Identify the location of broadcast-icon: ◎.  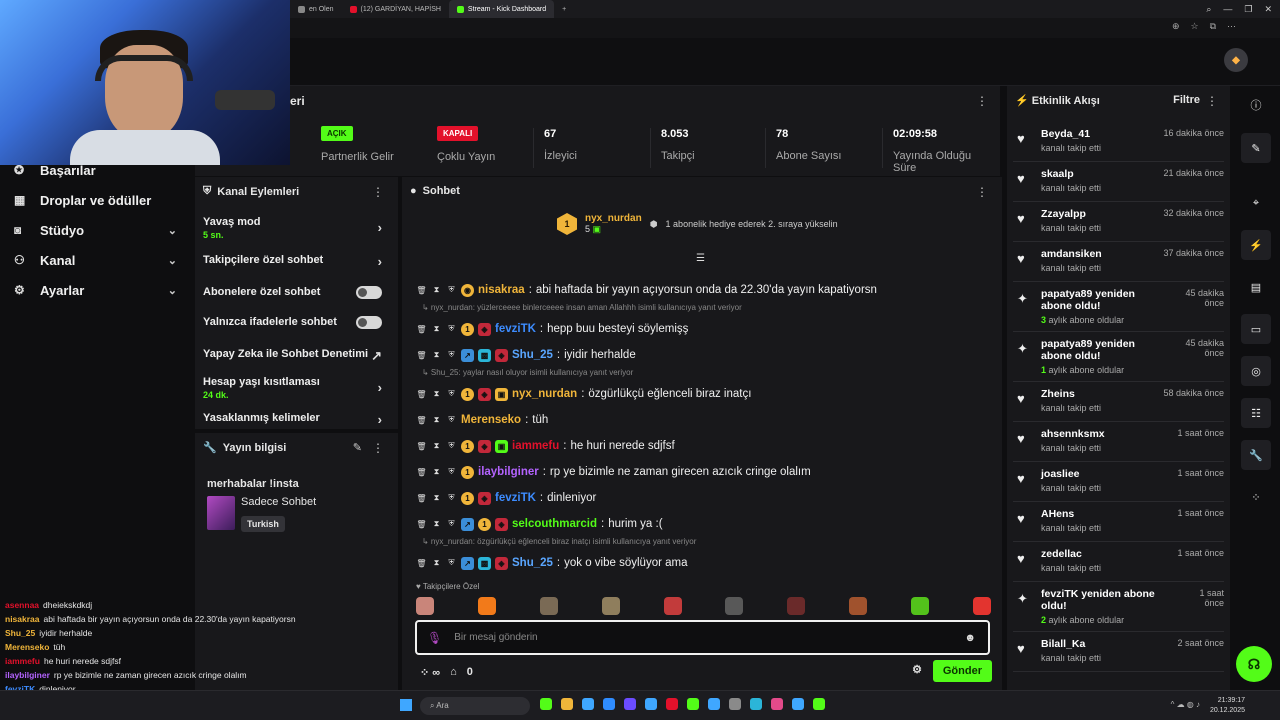
(1256, 371).